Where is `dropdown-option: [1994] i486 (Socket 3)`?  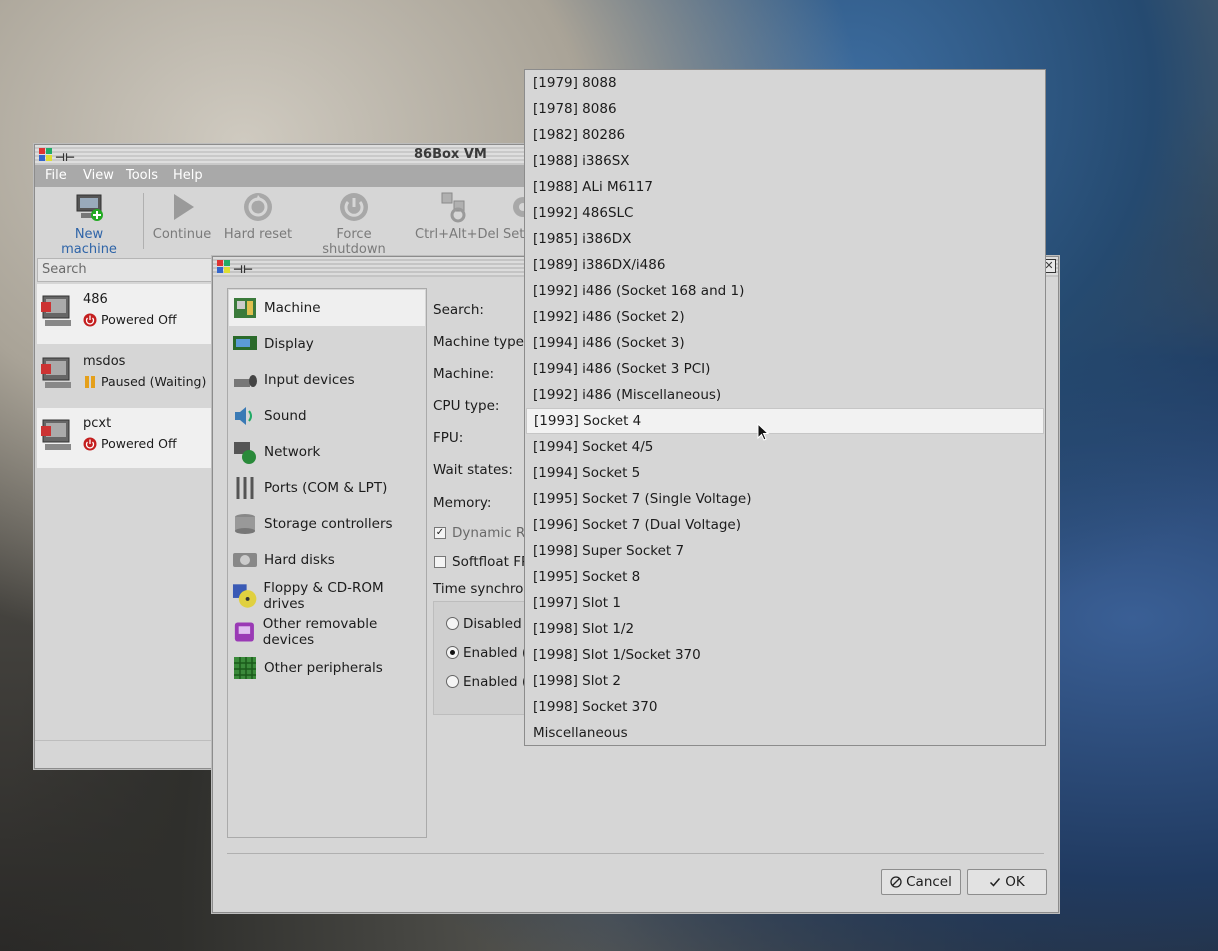
dropdown-option: [1994] i486 (Socket 3) is located at coordinates (785, 343).